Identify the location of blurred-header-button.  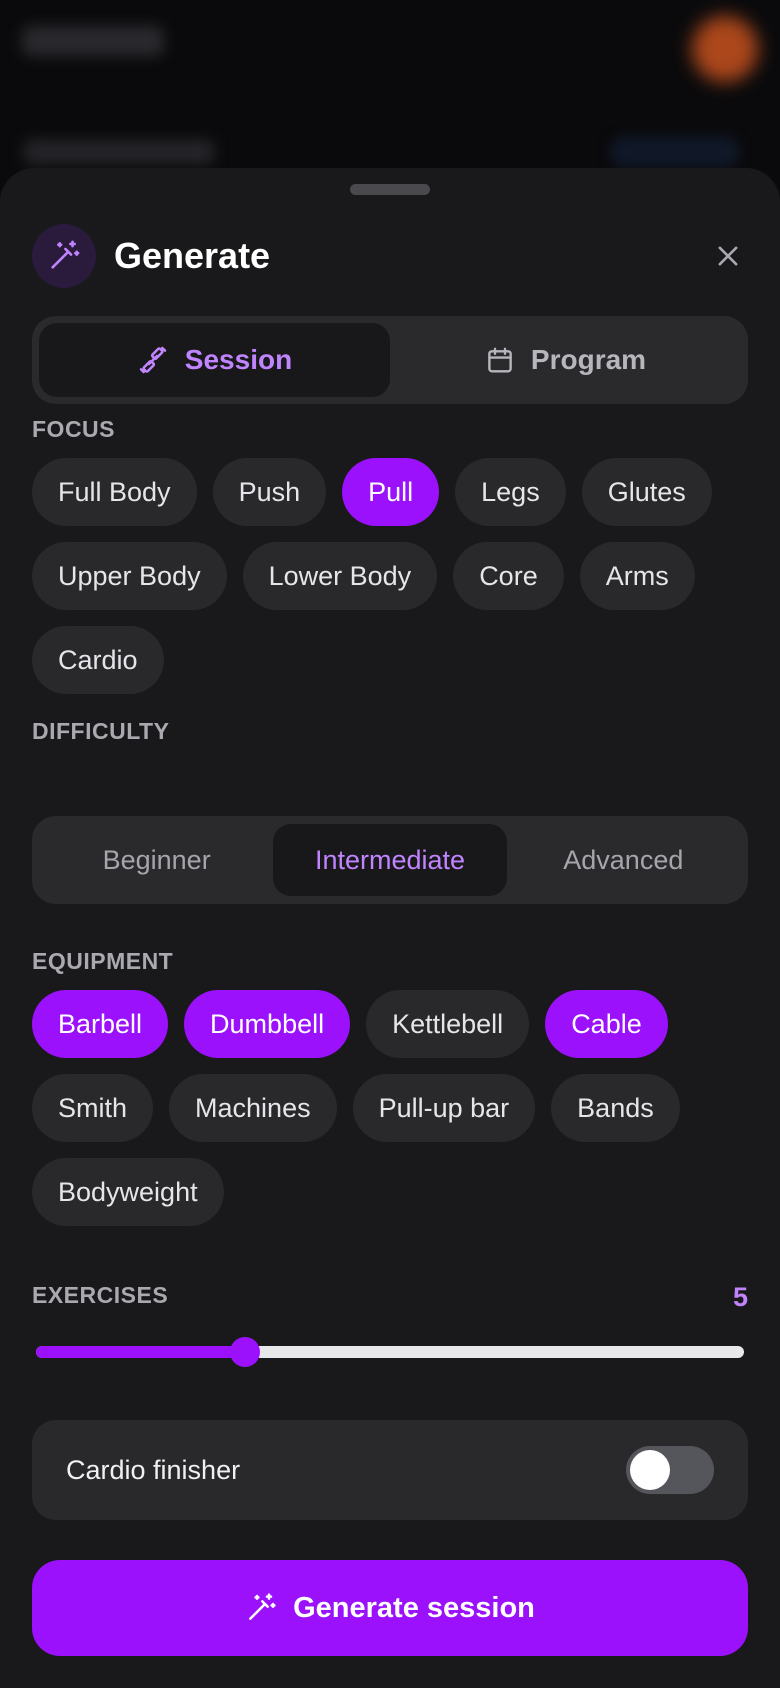
(675, 152).